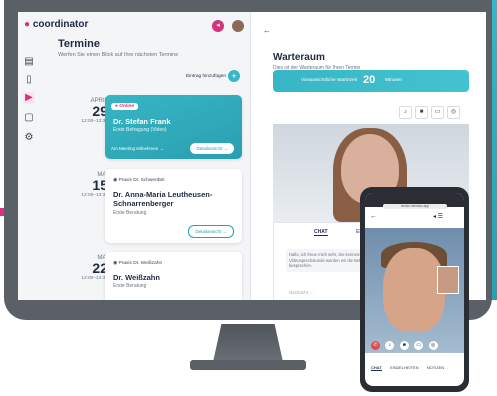  Describe the element at coordinates (83, 268) in the screenshot. I see `date-block: MAI 22 12:00–13:30` at that location.